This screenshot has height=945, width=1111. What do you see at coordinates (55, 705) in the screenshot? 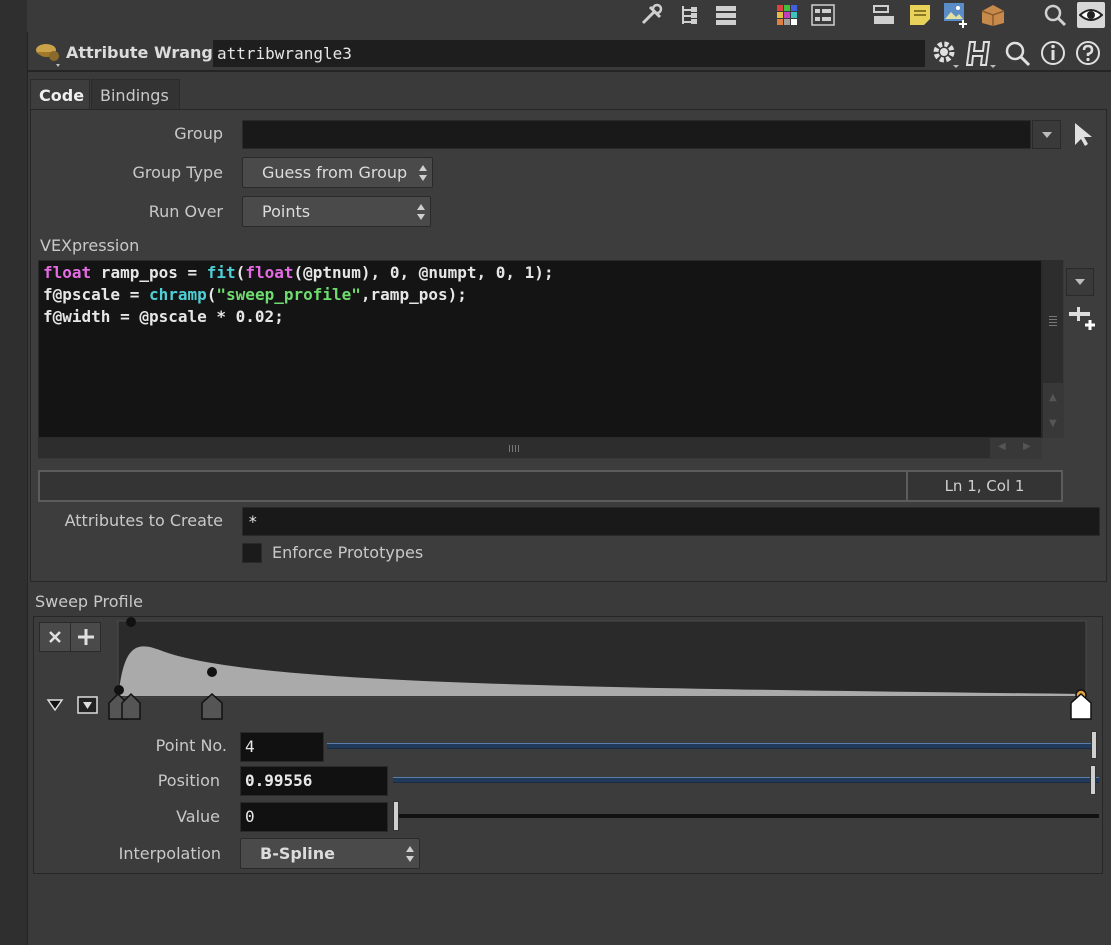
I see `collapse-triangle-icon` at bounding box center [55, 705].